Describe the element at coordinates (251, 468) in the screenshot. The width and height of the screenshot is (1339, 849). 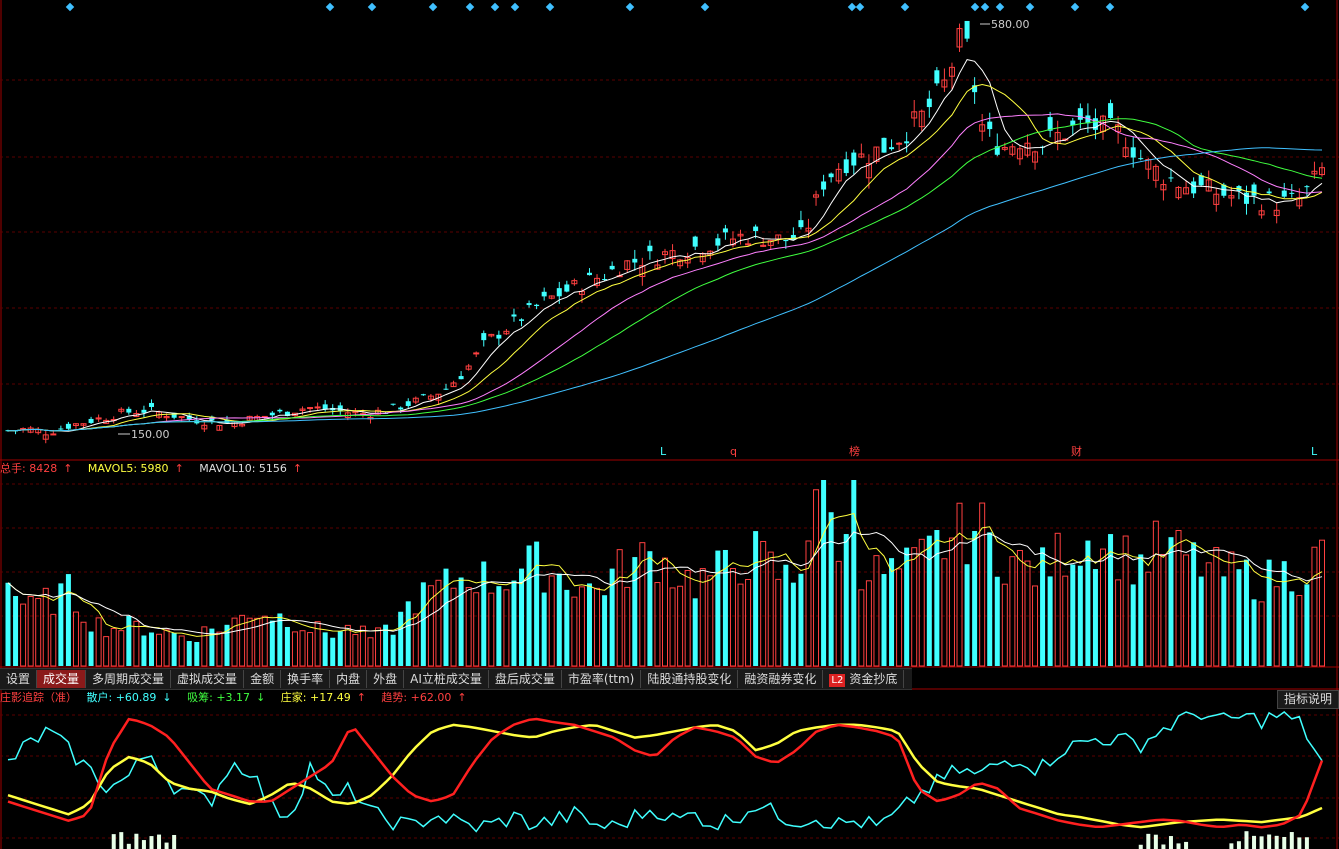
I see `mavol10-label: MAVOL10: 5156 ↑` at that location.